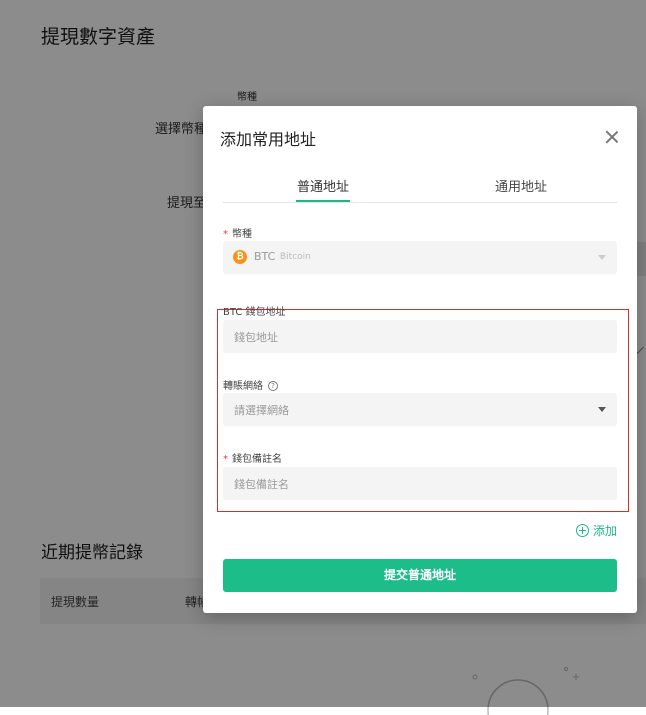  I want to click on network-label-text: 轉賬網絡, so click(243, 386).